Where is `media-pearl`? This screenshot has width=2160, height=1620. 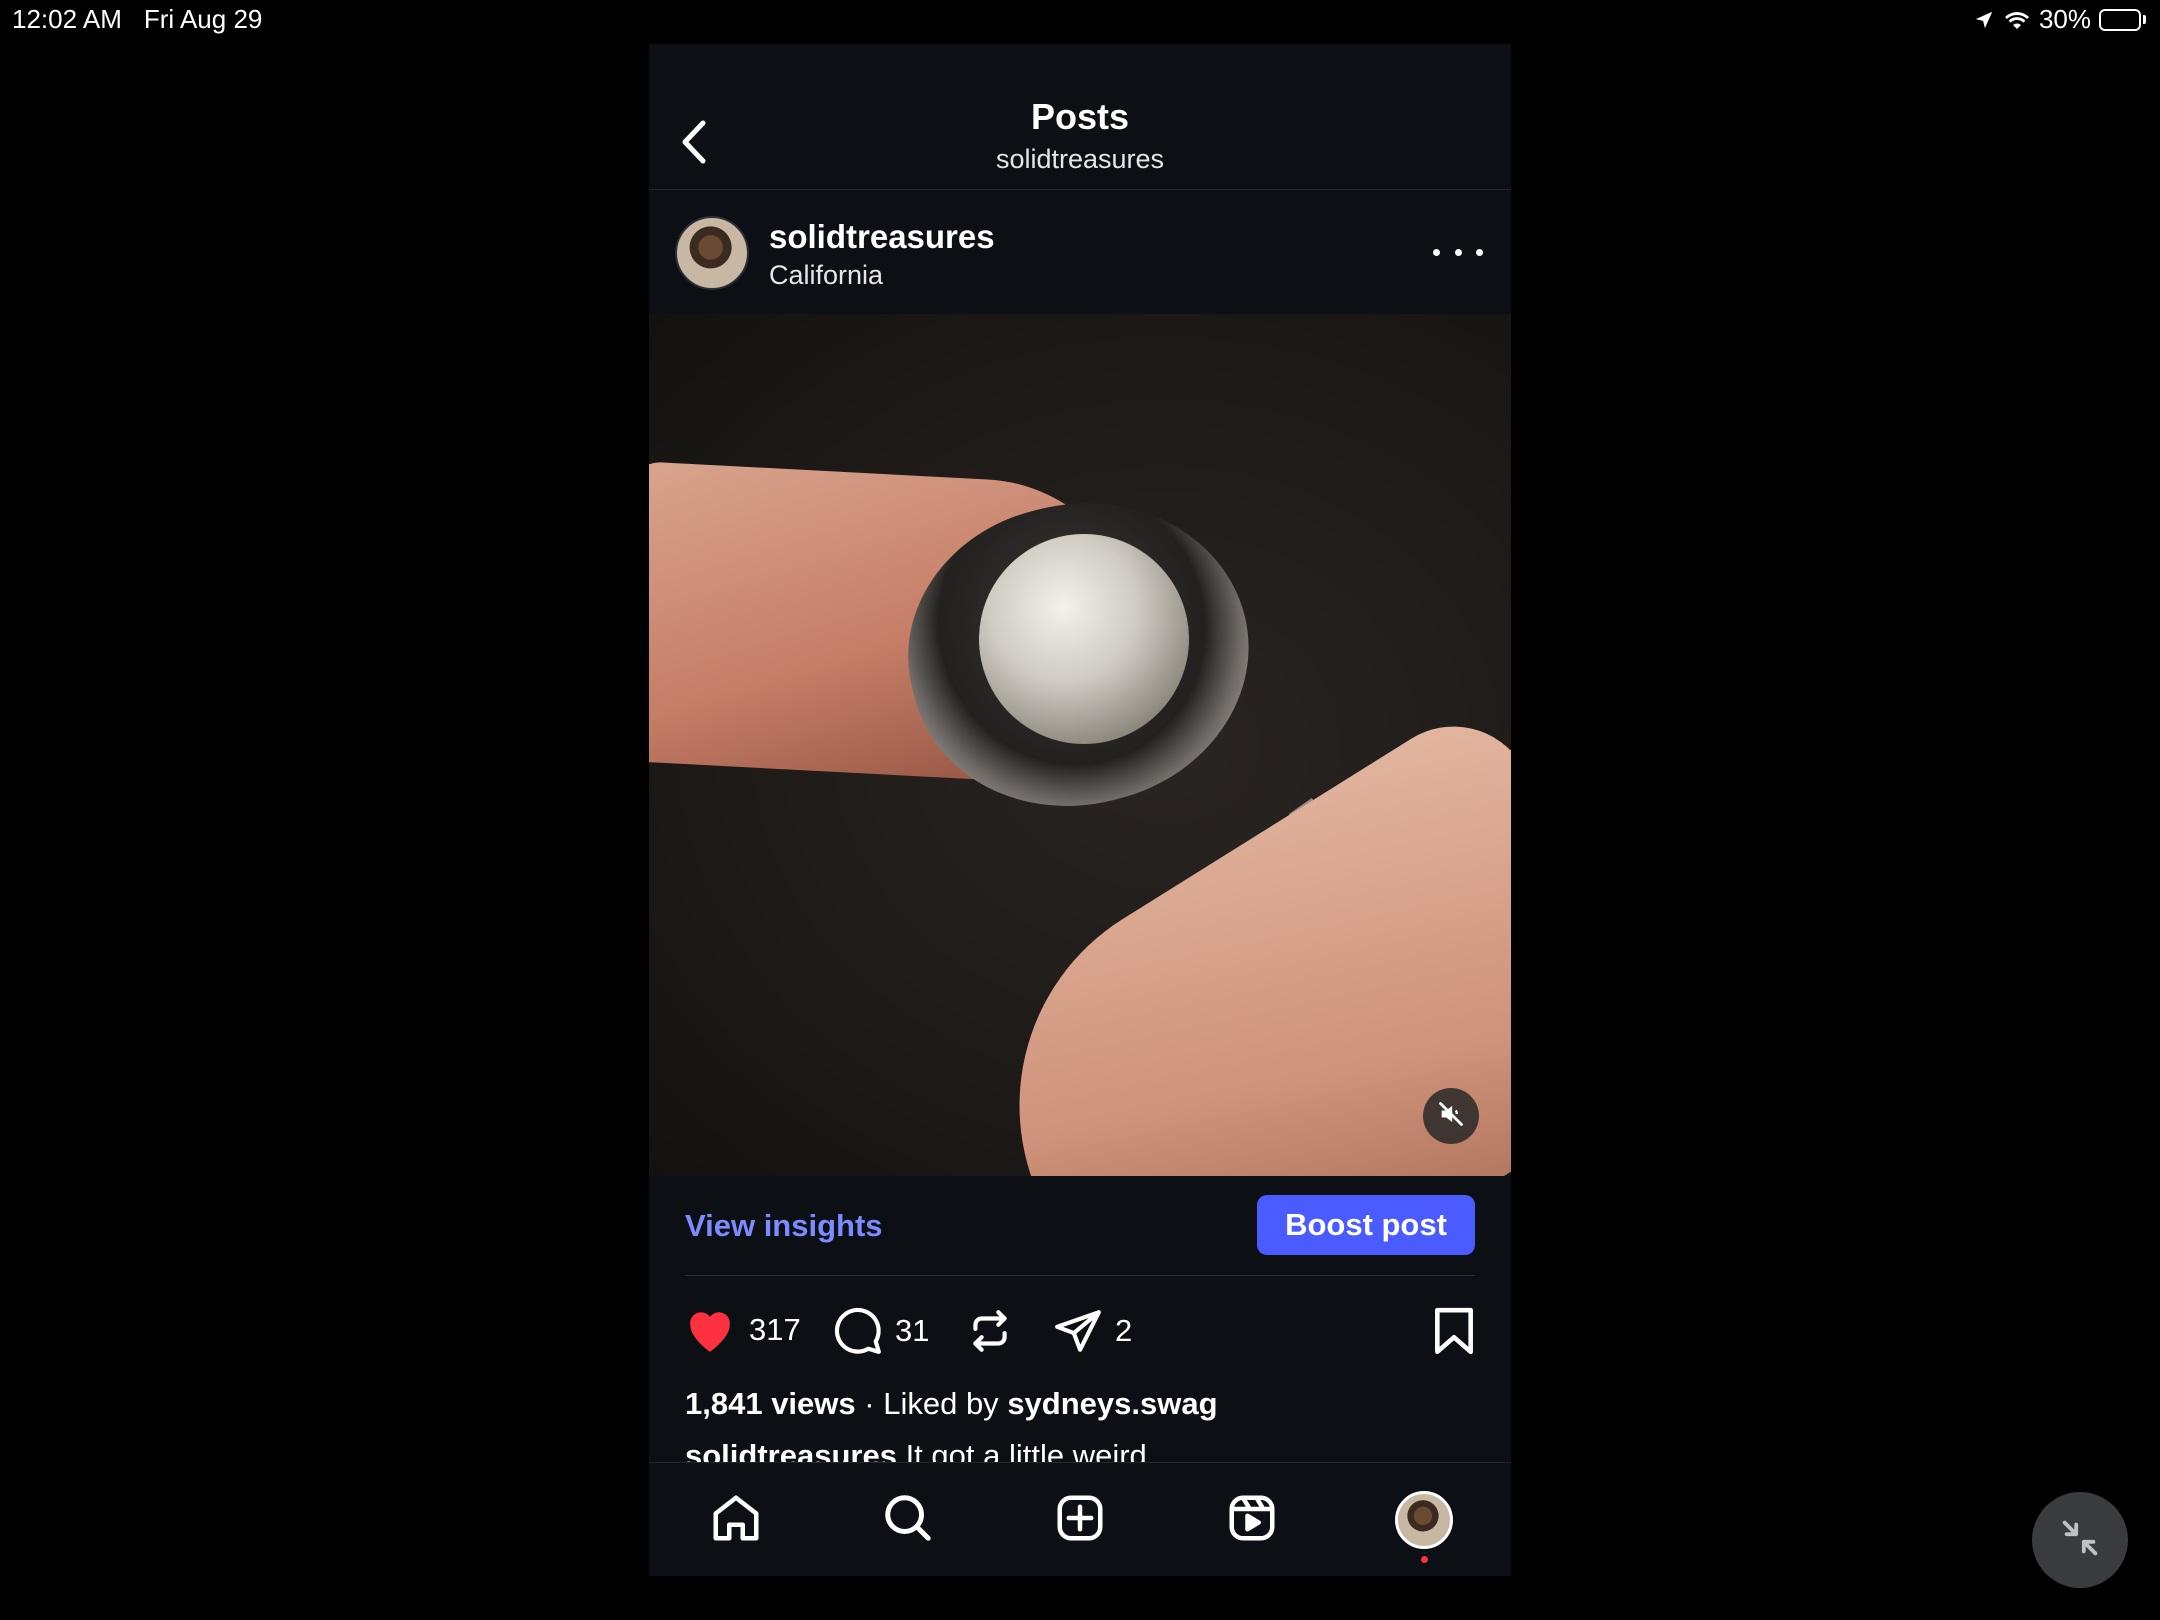 media-pearl is located at coordinates (1084, 639).